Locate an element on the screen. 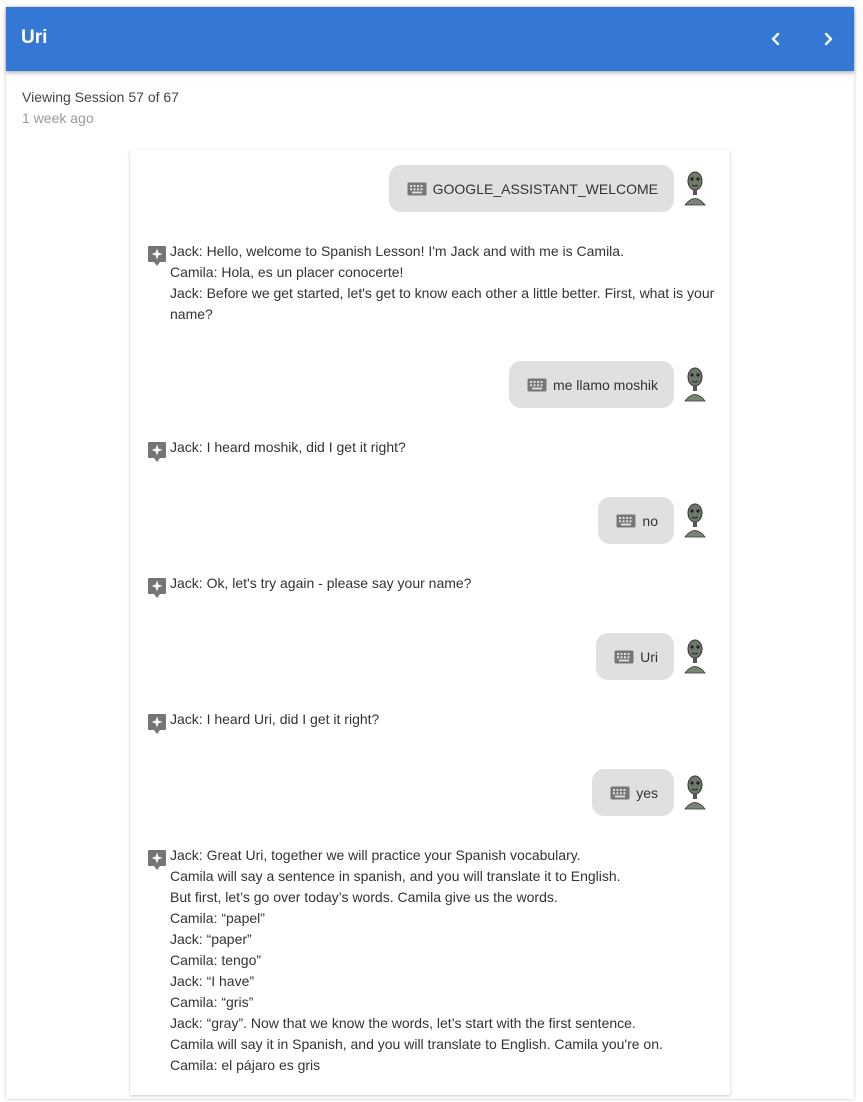 The image size is (863, 1102). app-header: Uri is located at coordinates (430, 39).